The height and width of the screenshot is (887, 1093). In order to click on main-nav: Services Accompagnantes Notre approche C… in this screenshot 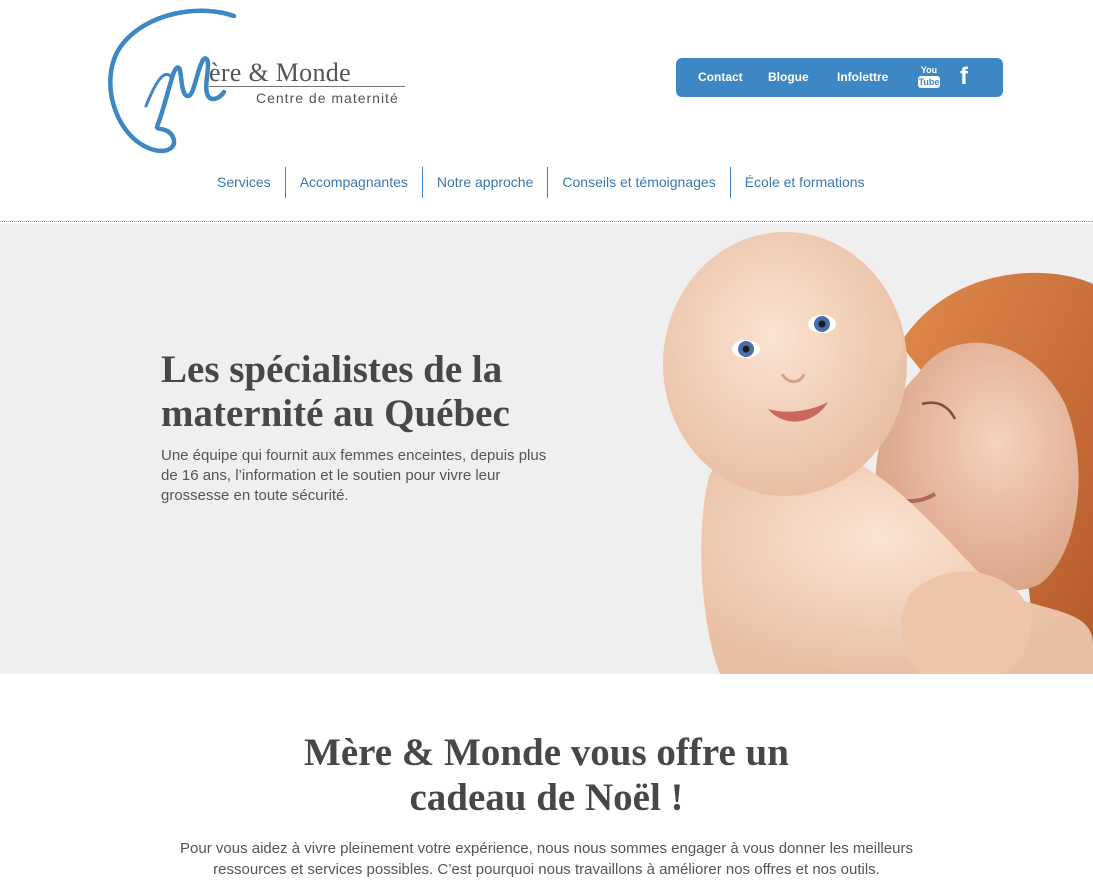, I will do `click(541, 182)`.